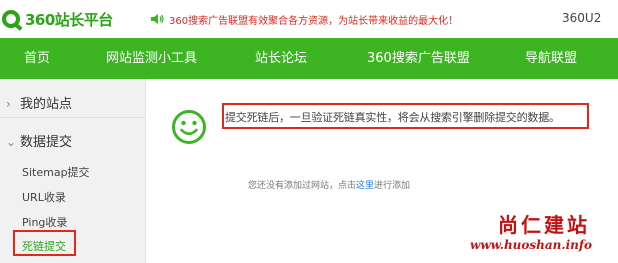  What do you see at coordinates (157, 19) in the screenshot?
I see `speaker-icon` at bounding box center [157, 19].